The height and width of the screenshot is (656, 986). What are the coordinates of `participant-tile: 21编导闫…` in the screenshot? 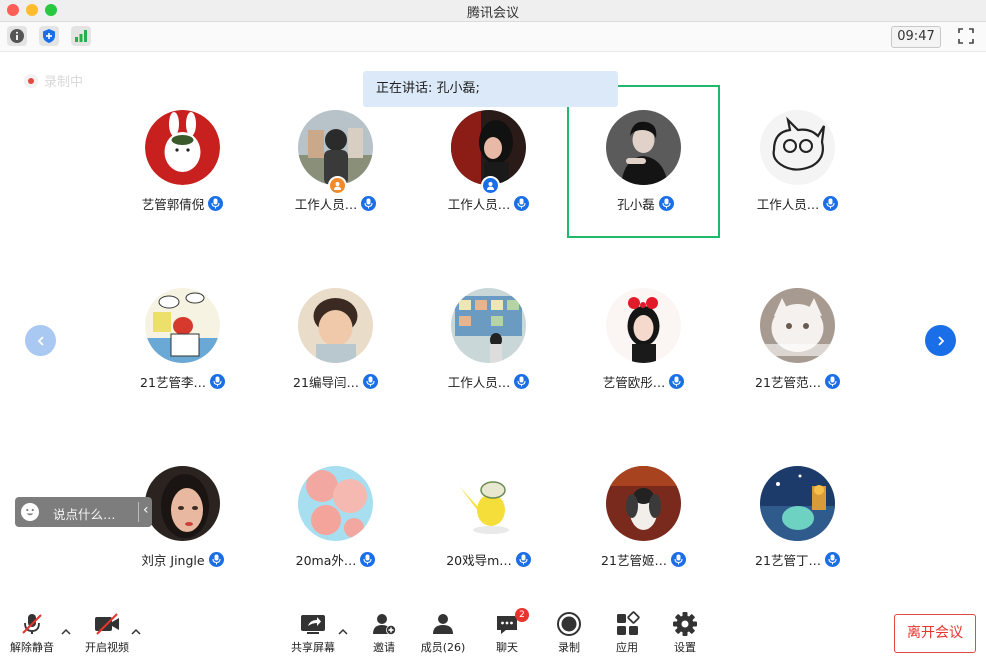 It's located at (335, 339).